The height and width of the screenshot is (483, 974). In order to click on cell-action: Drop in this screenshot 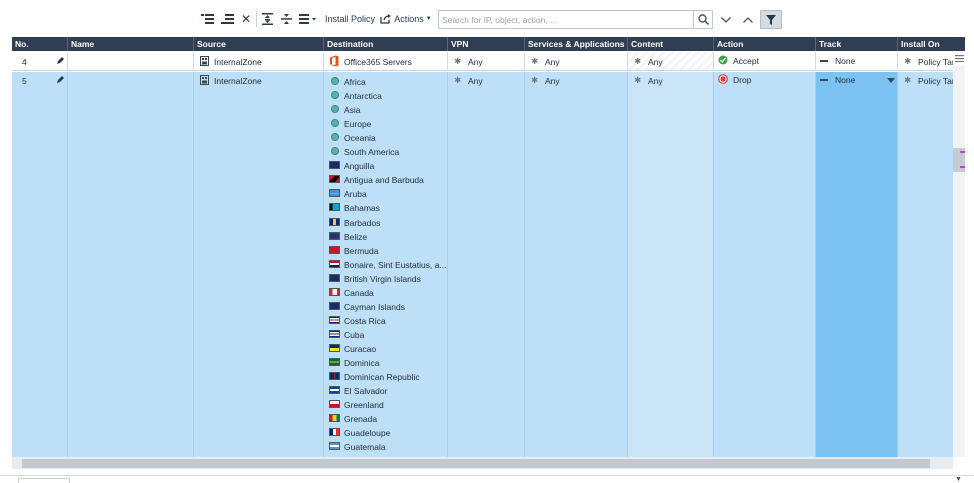, I will do `click(765, 264)`.